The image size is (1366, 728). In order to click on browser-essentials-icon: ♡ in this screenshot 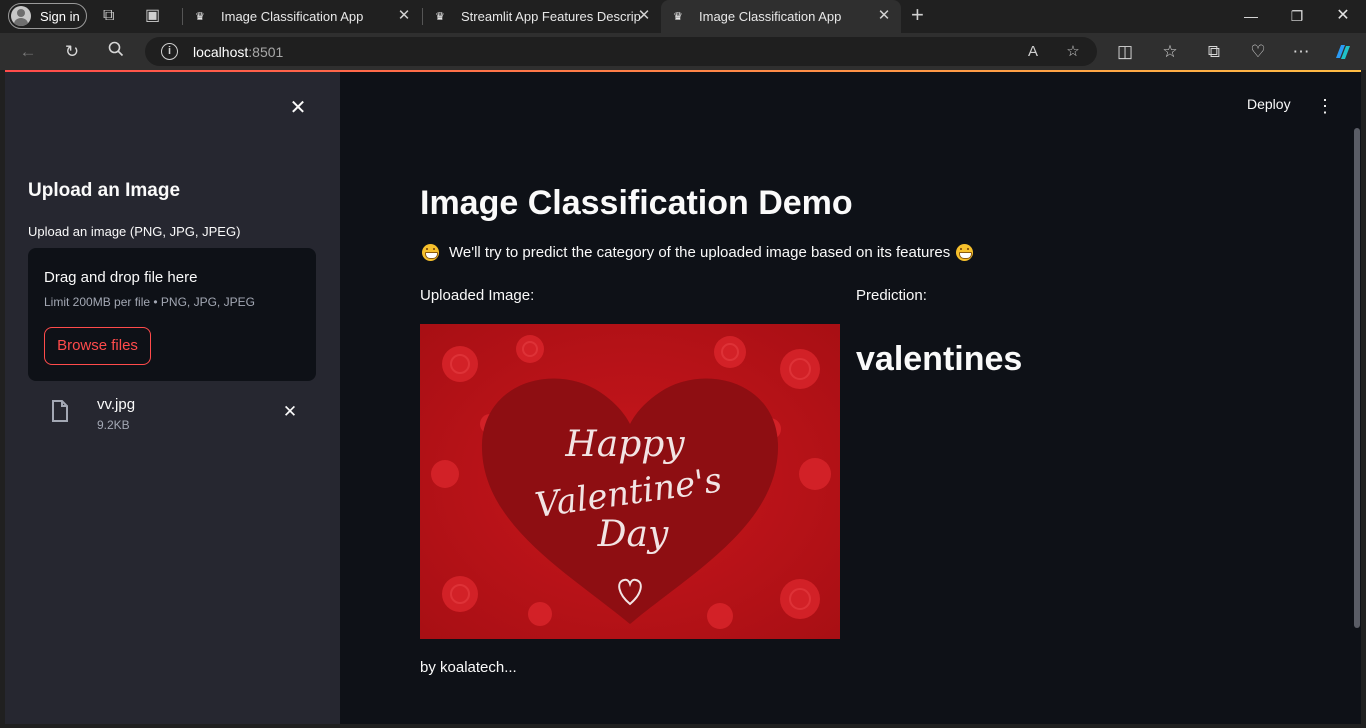, I will do `click(1258, 52)`.